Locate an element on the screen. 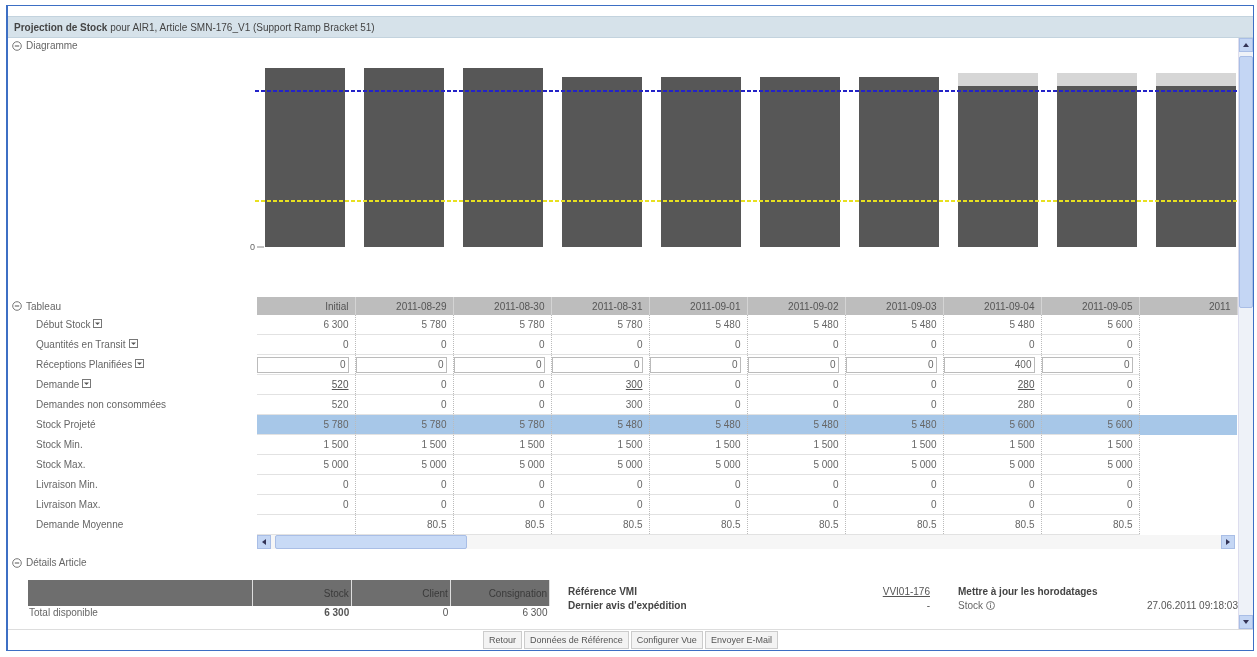 This screenshot has width=1257, height=657. scroll-right-icon is located at coordinates (1228, 542).